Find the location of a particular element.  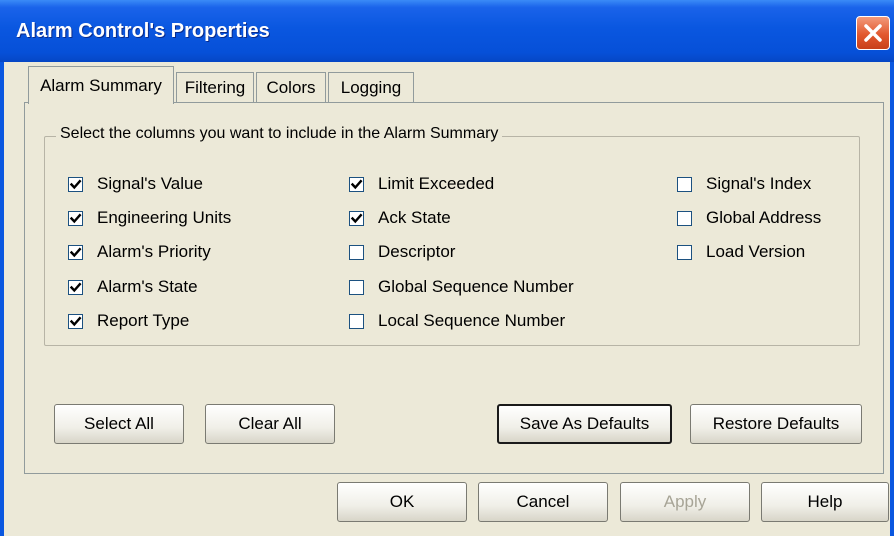

checkbox-global-sequence-number: Global Sequence Number is located at coordinates (461, 287).